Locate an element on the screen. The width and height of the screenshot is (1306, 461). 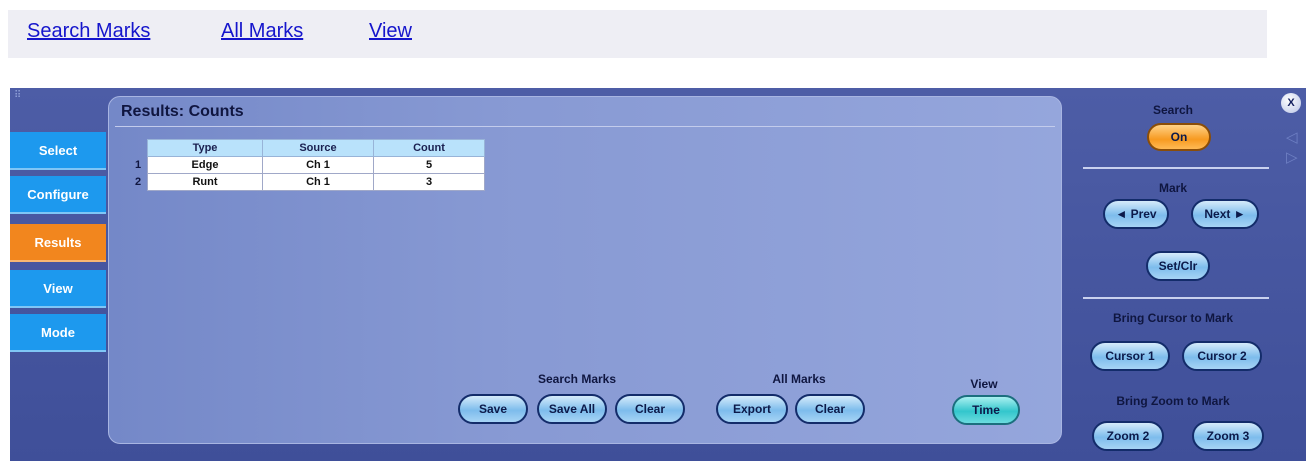
view-link: View is located at coordinates (390, 31).